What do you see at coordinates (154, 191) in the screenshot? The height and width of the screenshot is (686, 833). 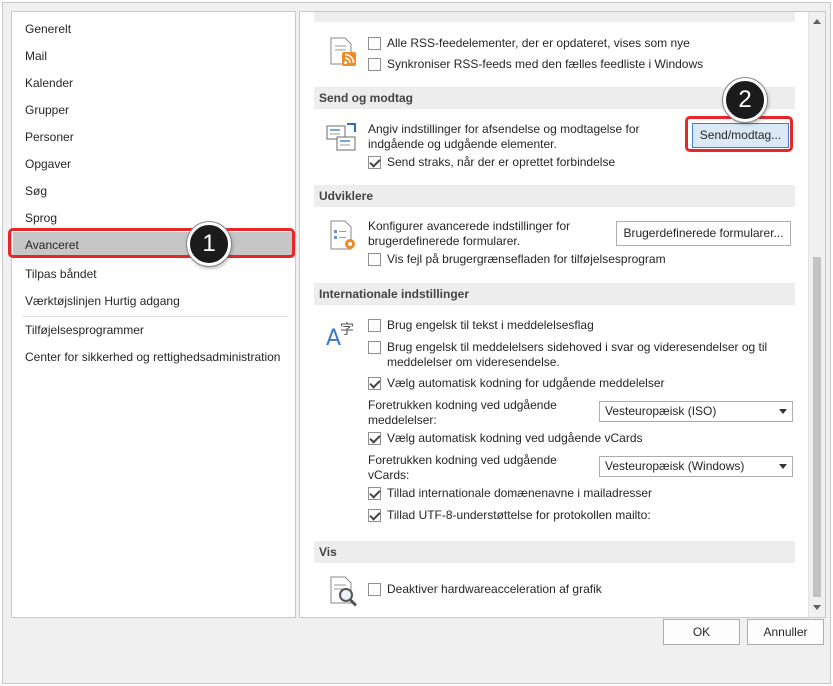 I see `sidebar-item-soeg: Søg` at bounding box center [154, 191].